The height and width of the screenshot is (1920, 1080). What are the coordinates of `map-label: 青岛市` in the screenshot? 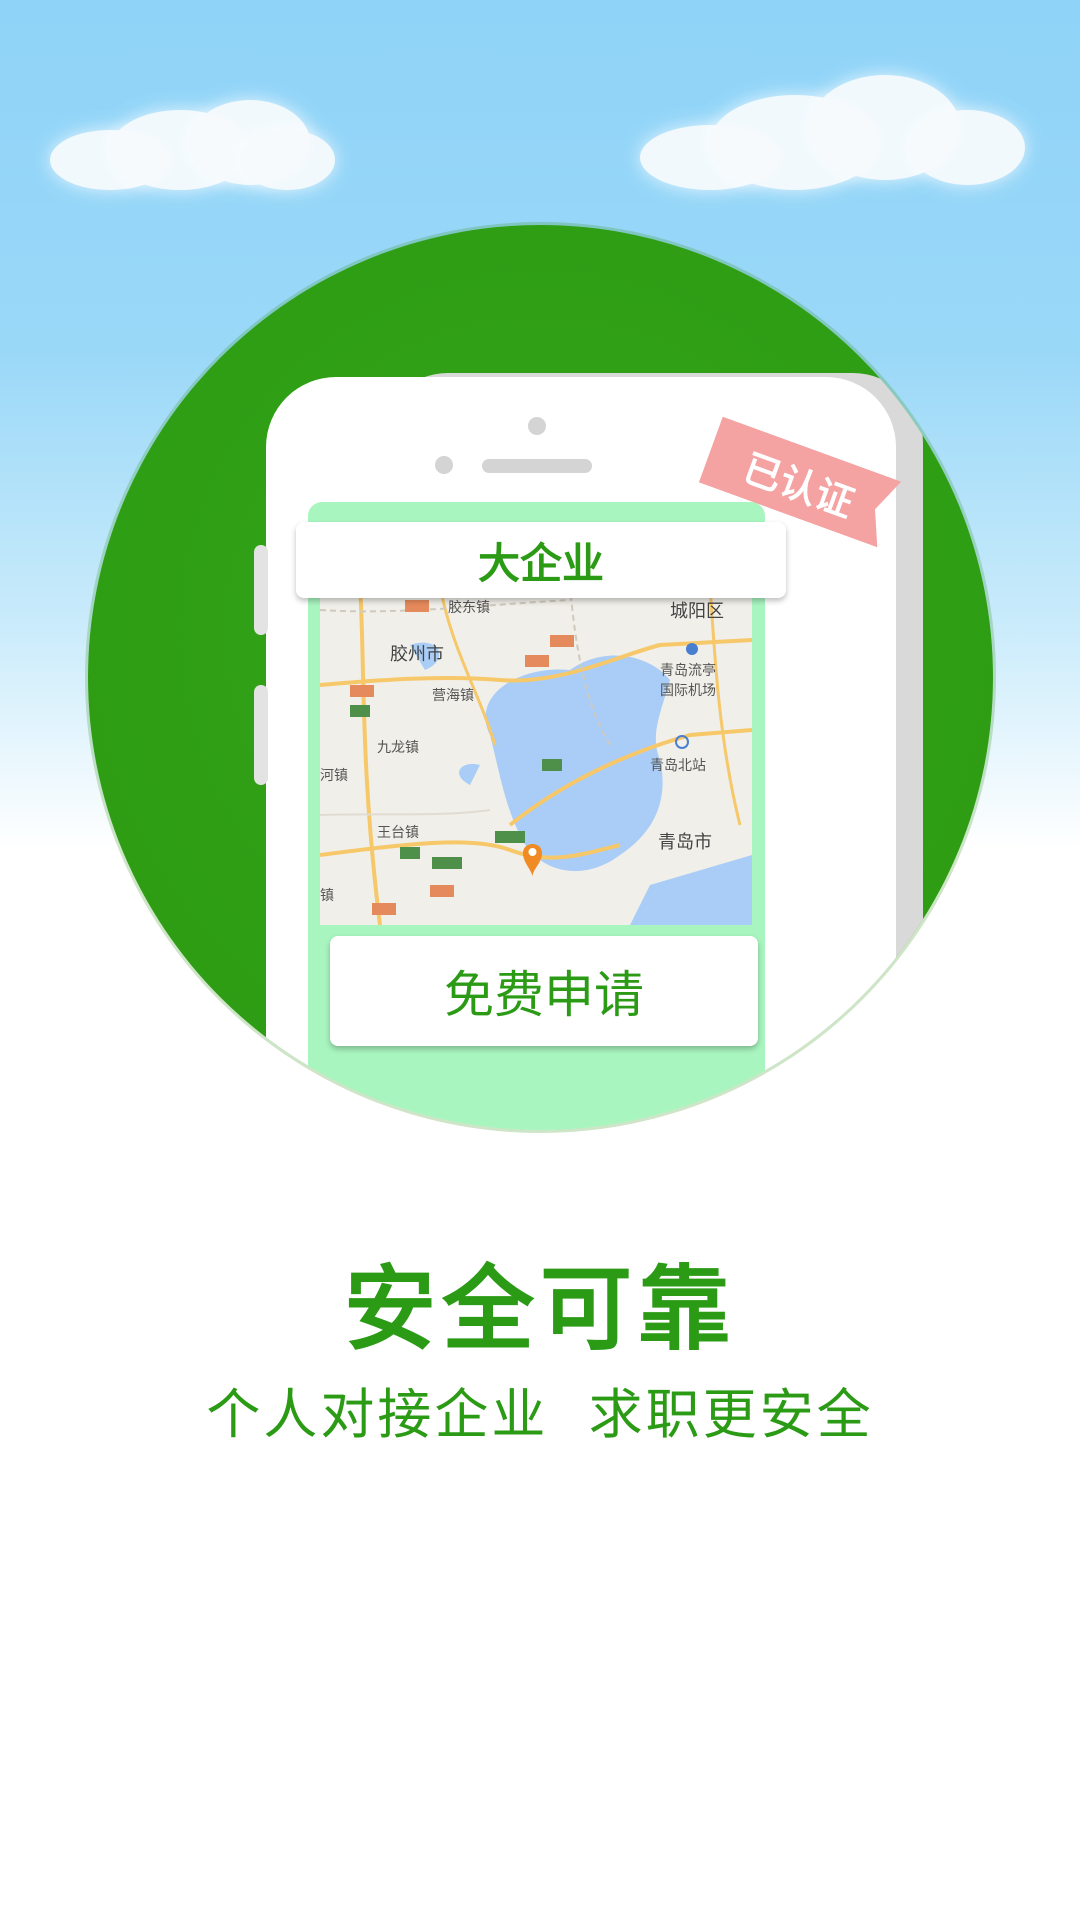 It's located at (685, 842).